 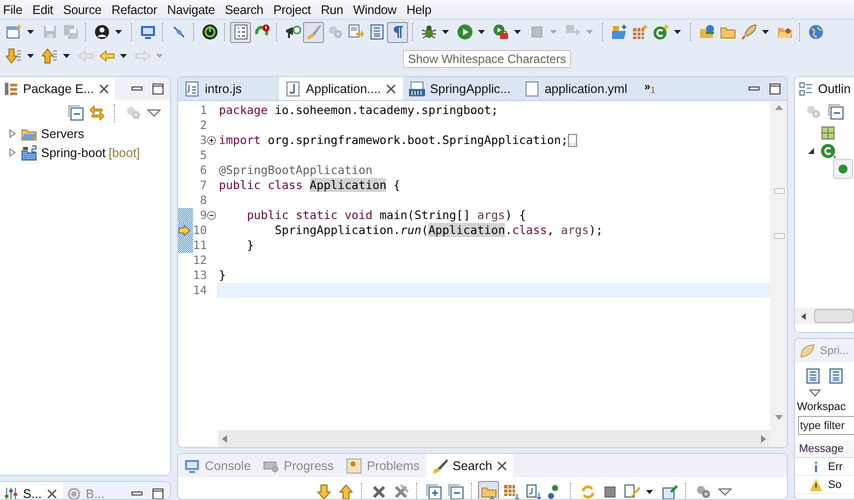 I want to click on menu-item: Navigate, so click(x=192, y=9).